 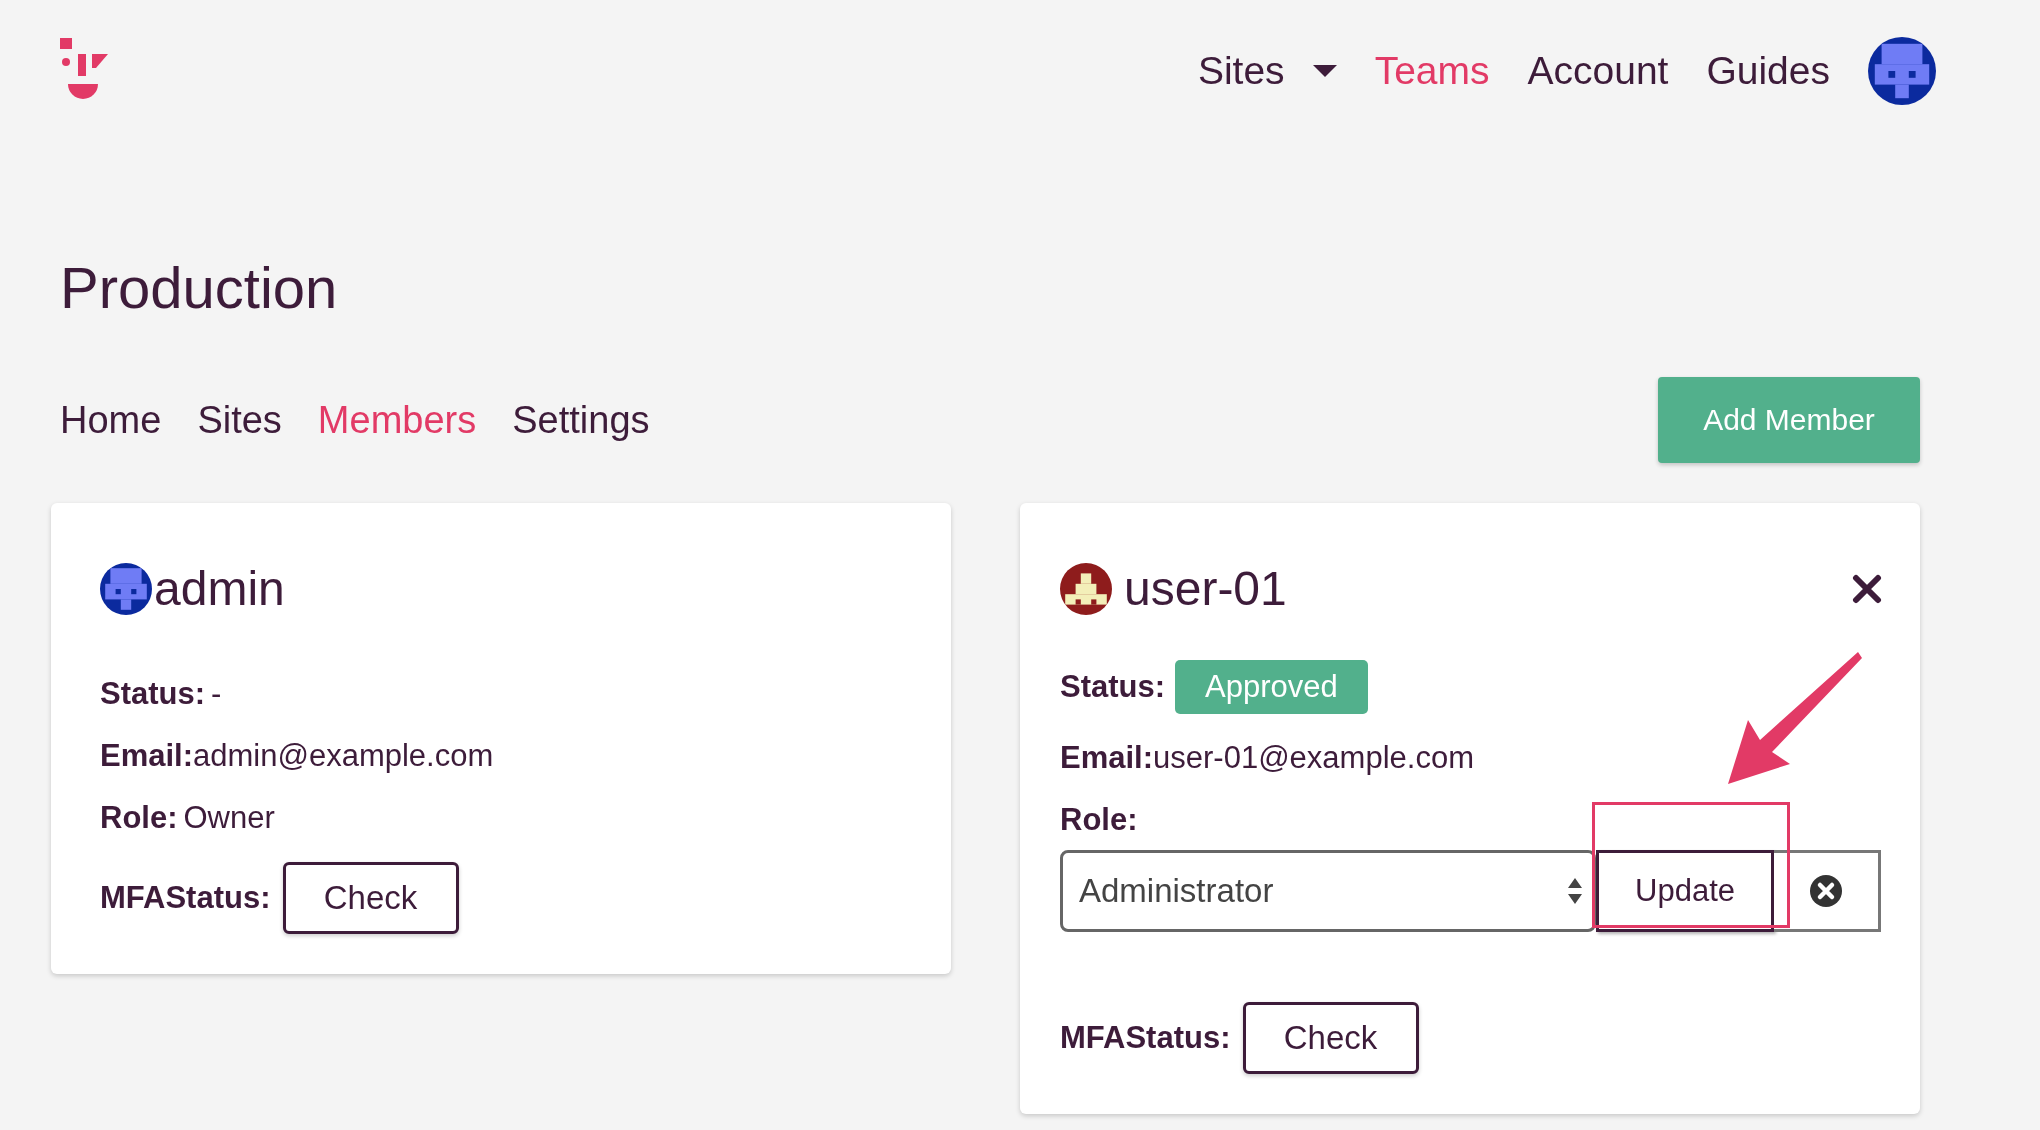 I want to click on clear-button, so click(x=1827, y=891).